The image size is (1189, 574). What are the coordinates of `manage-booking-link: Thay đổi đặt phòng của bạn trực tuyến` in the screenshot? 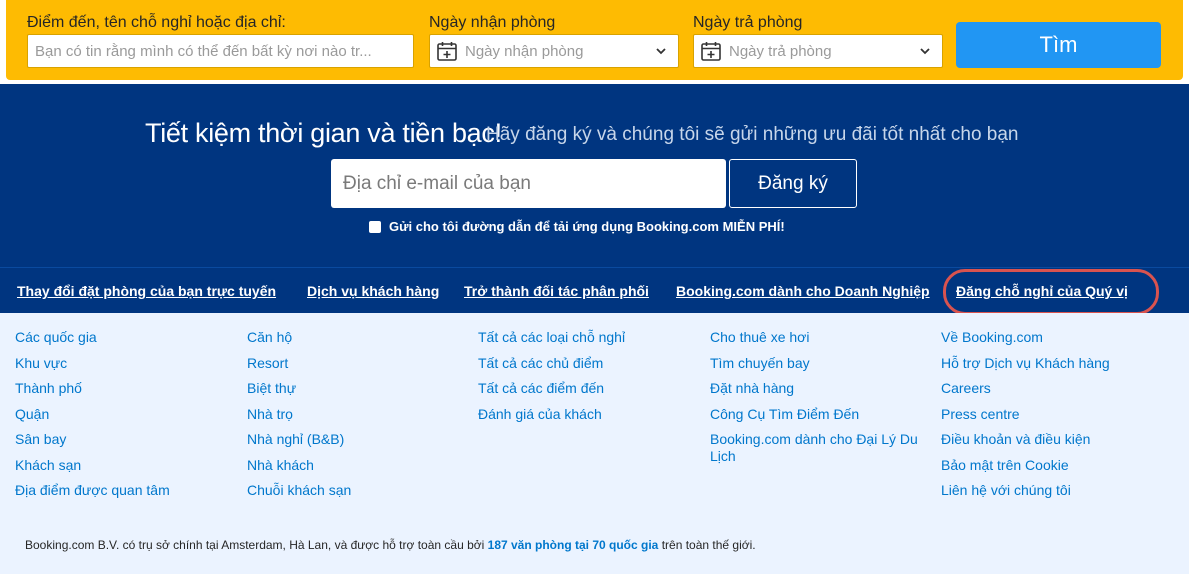 It's located at (146, 291).